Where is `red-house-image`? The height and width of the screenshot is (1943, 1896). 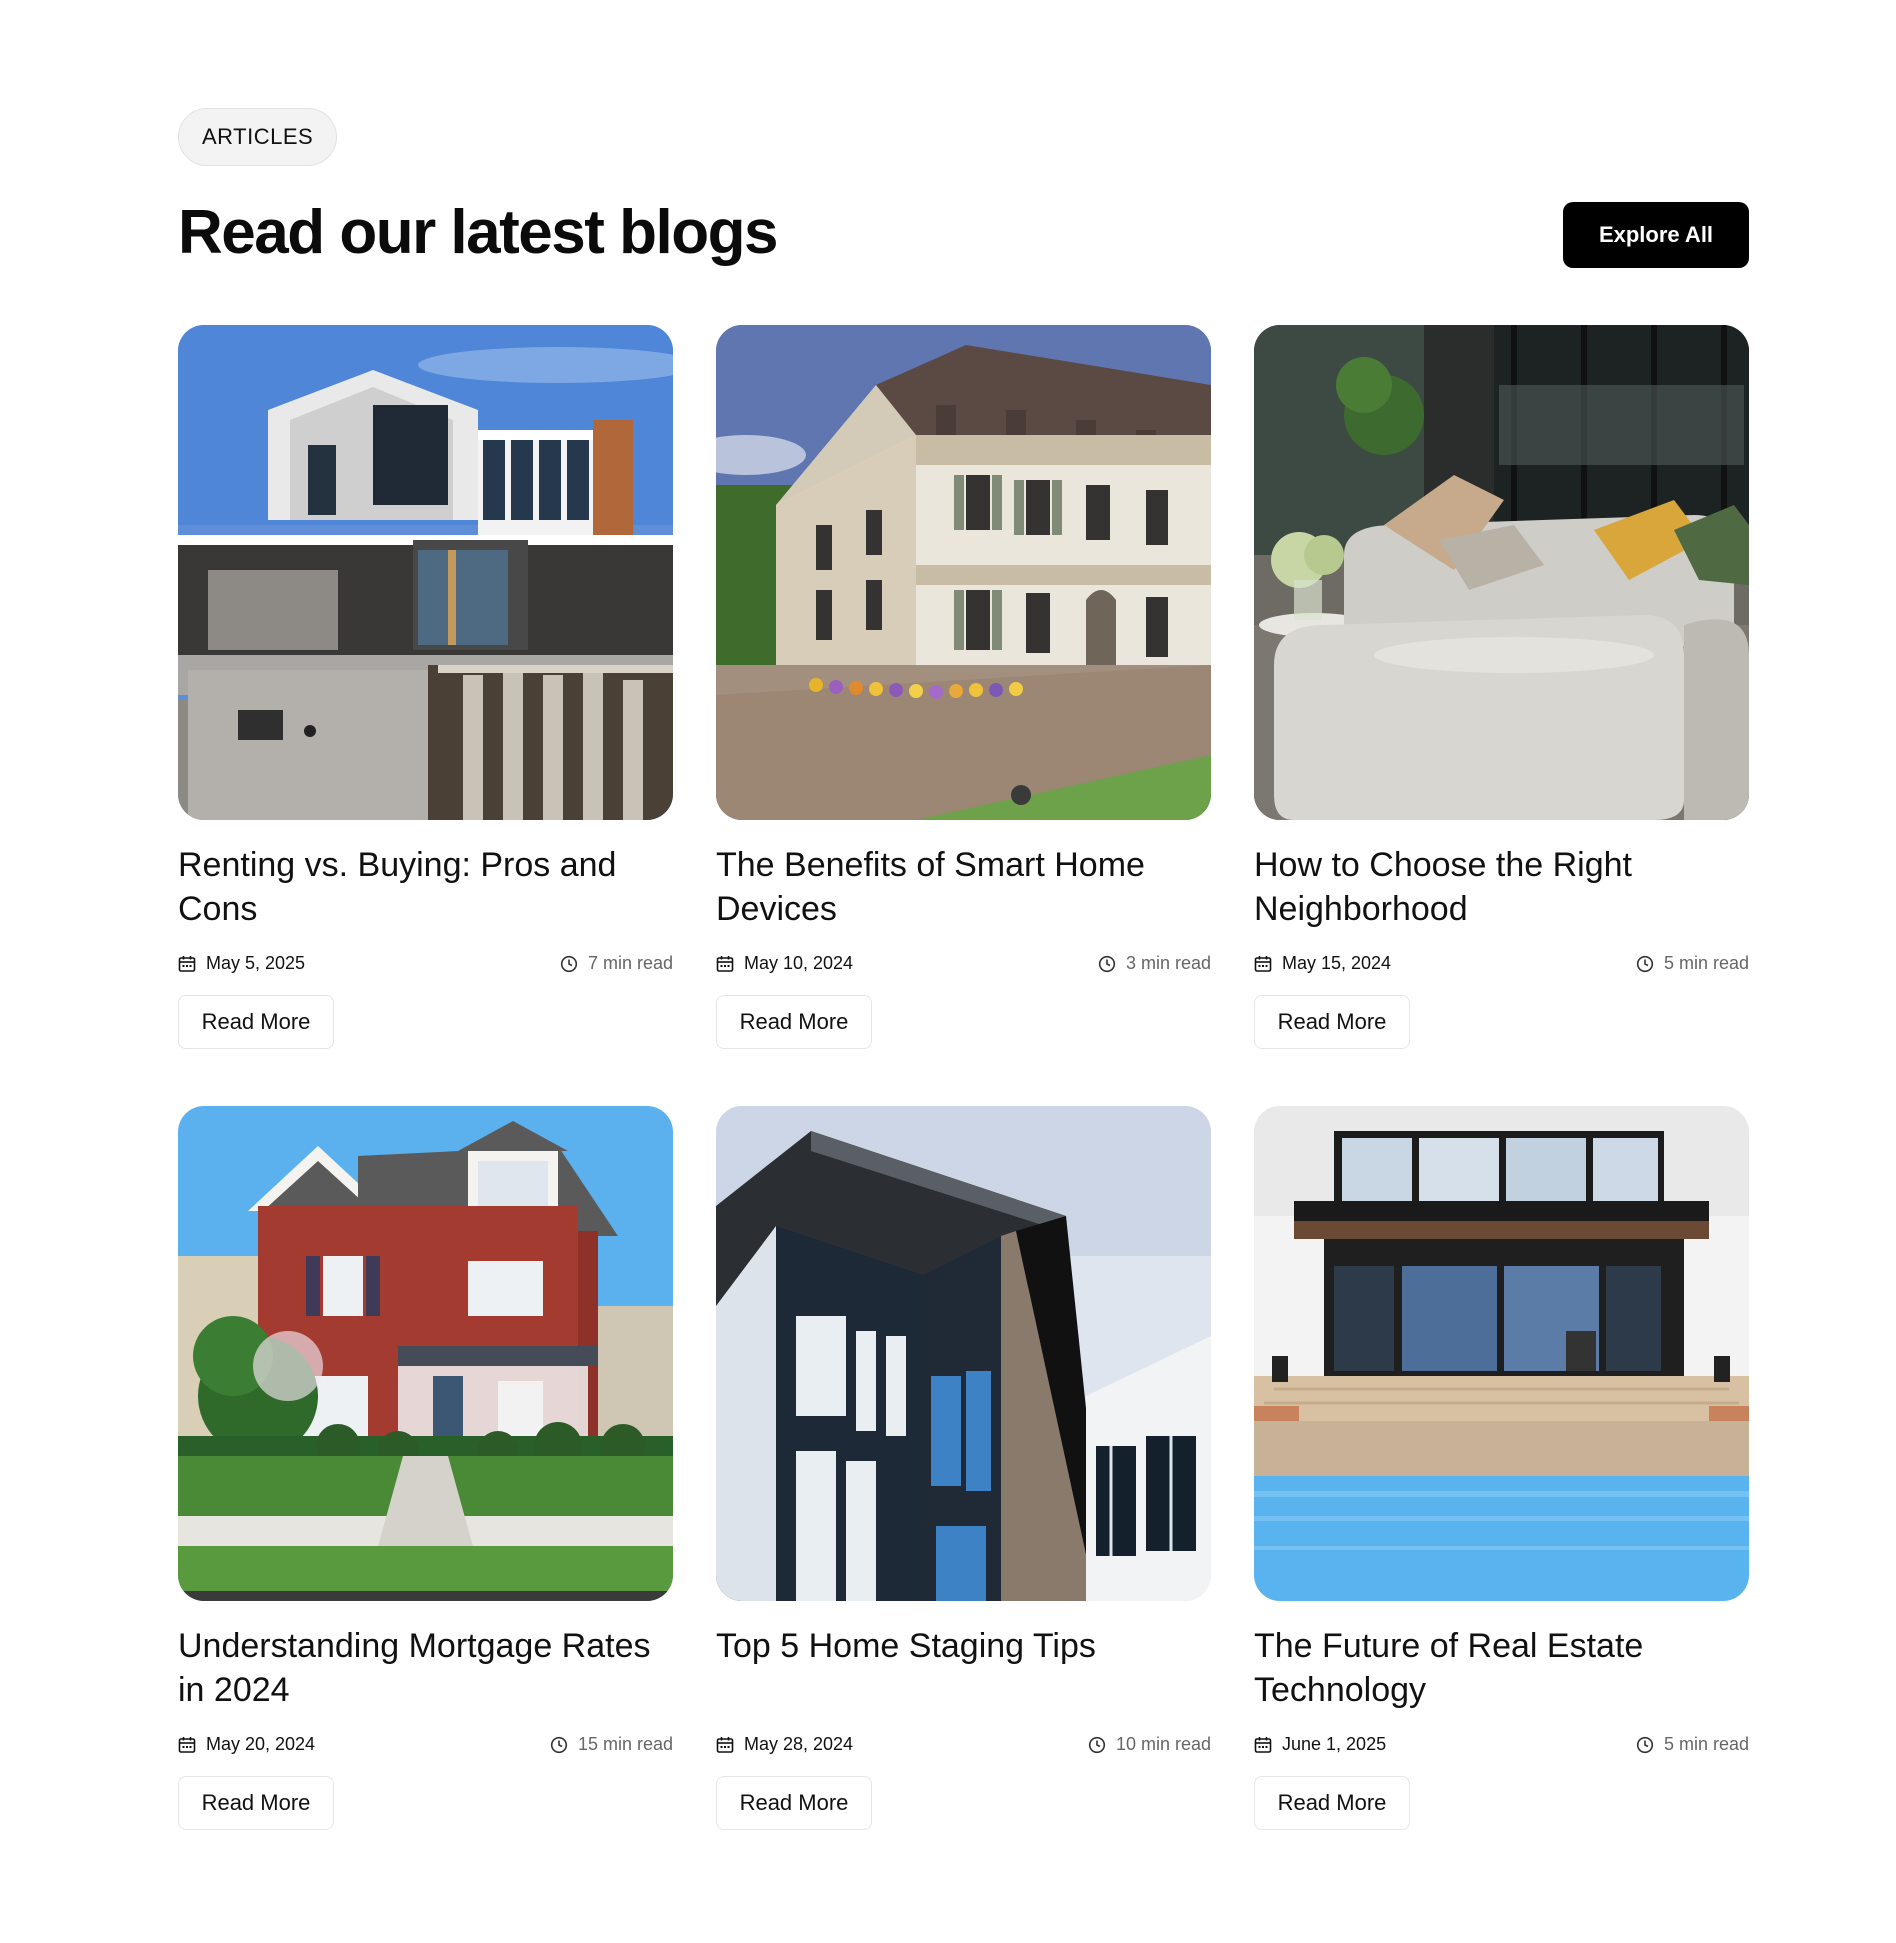 red-house-image is located at coordinates (425, 1353).